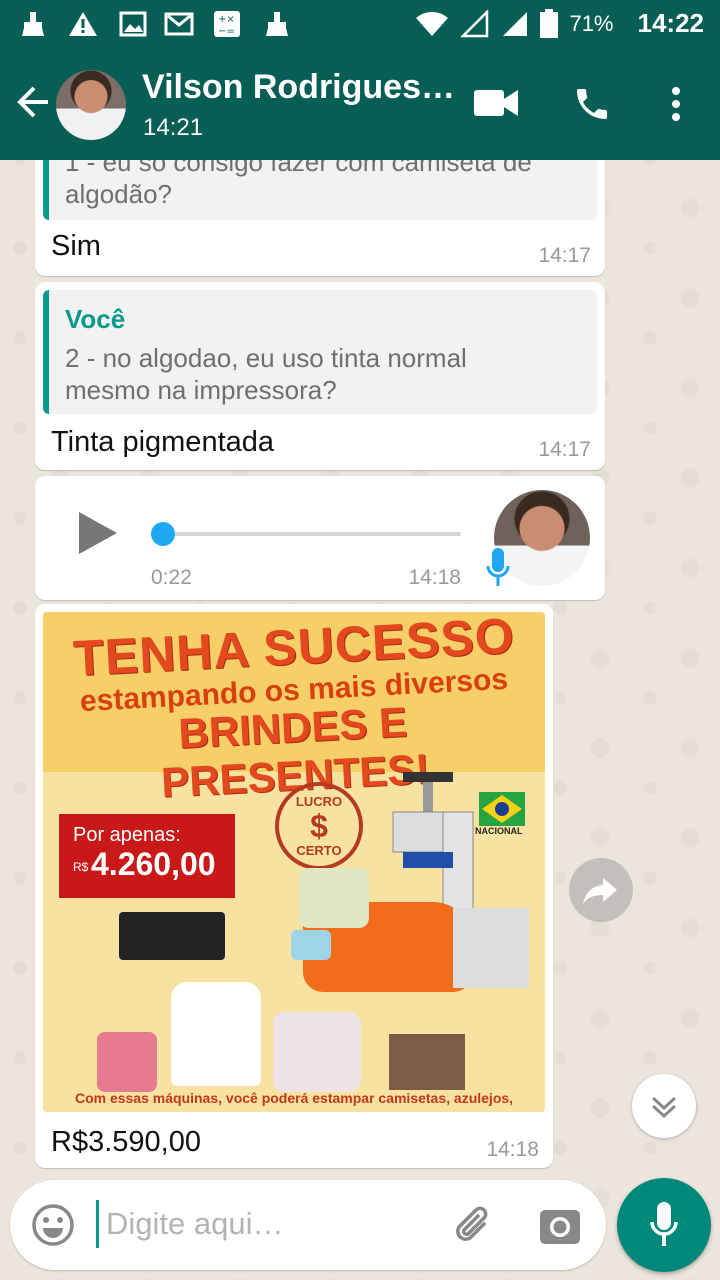 The width and height of the screenshot is (720, 1280). What do you see at coordinates (163, 442) in the screenshot?
I see `message-text: Tinta pigmentada` at bounding box center [163, 442].